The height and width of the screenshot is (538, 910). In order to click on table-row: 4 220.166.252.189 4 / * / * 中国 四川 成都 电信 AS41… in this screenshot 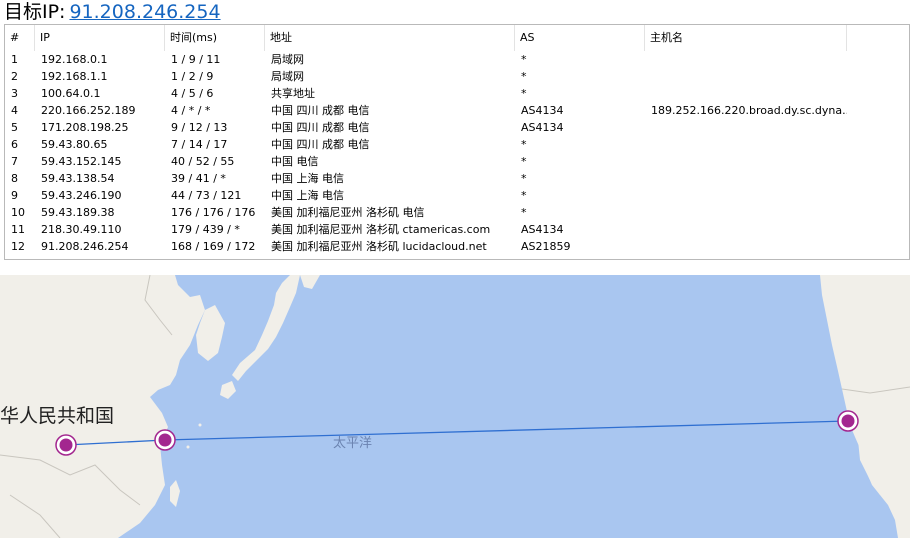, I will do `click(457, 110)`.